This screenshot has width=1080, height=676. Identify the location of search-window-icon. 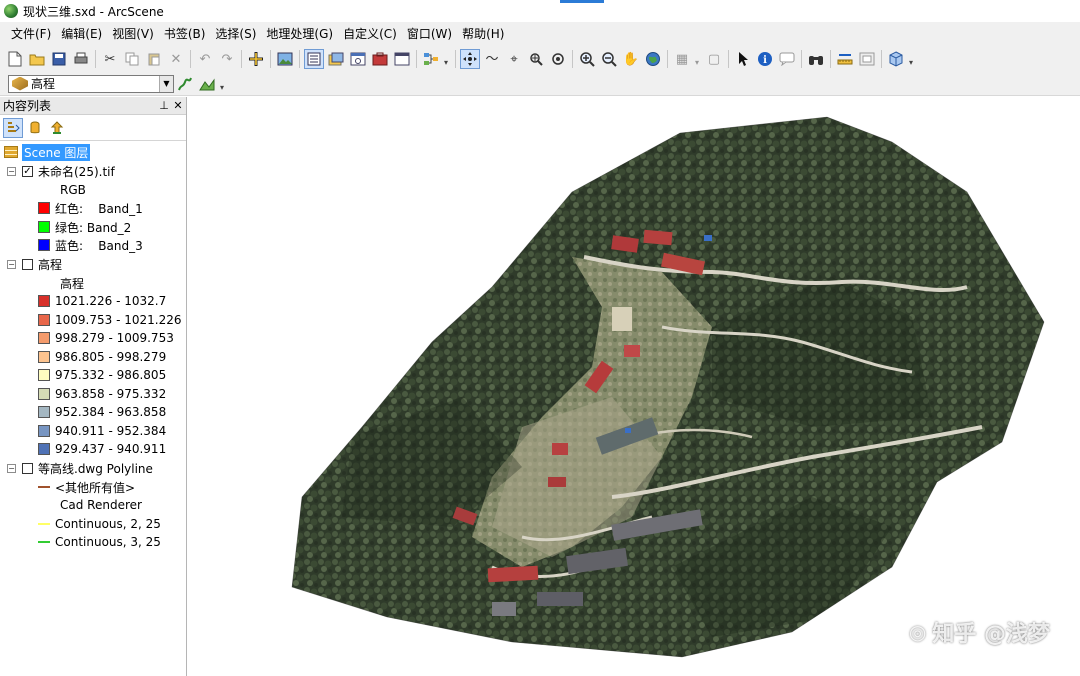
(358, 59).